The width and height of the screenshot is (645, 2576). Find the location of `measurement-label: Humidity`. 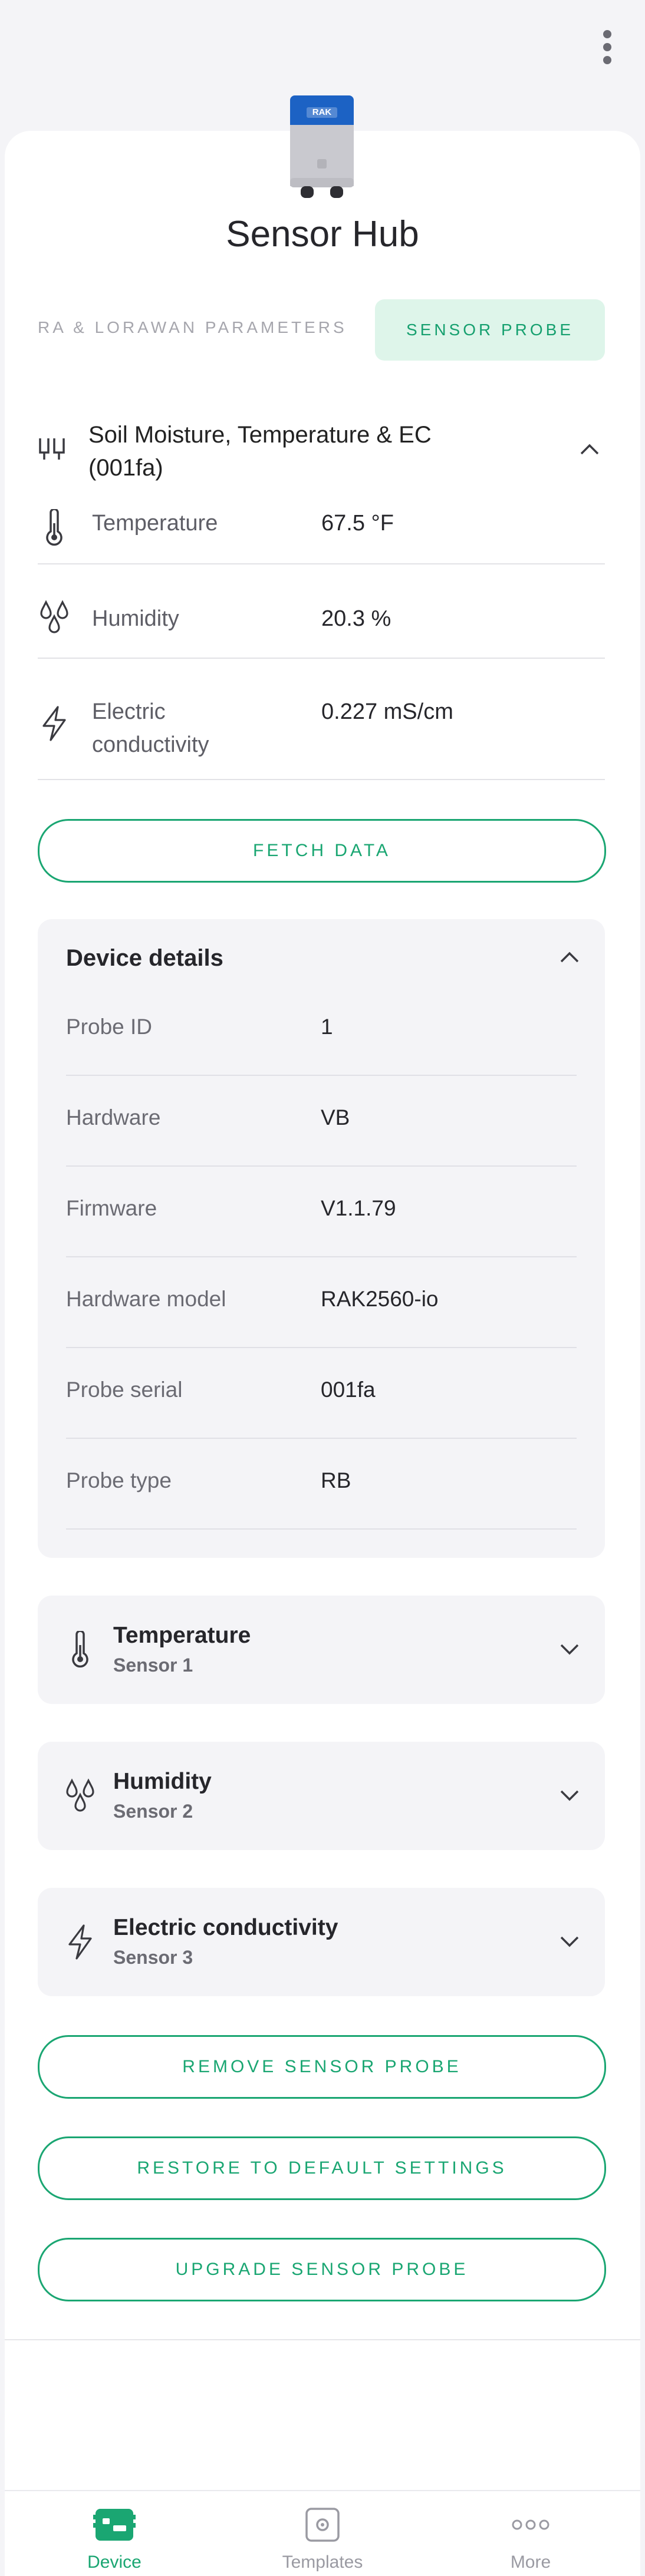

measurement-label: Humidity is located at coordinates (135, 618).